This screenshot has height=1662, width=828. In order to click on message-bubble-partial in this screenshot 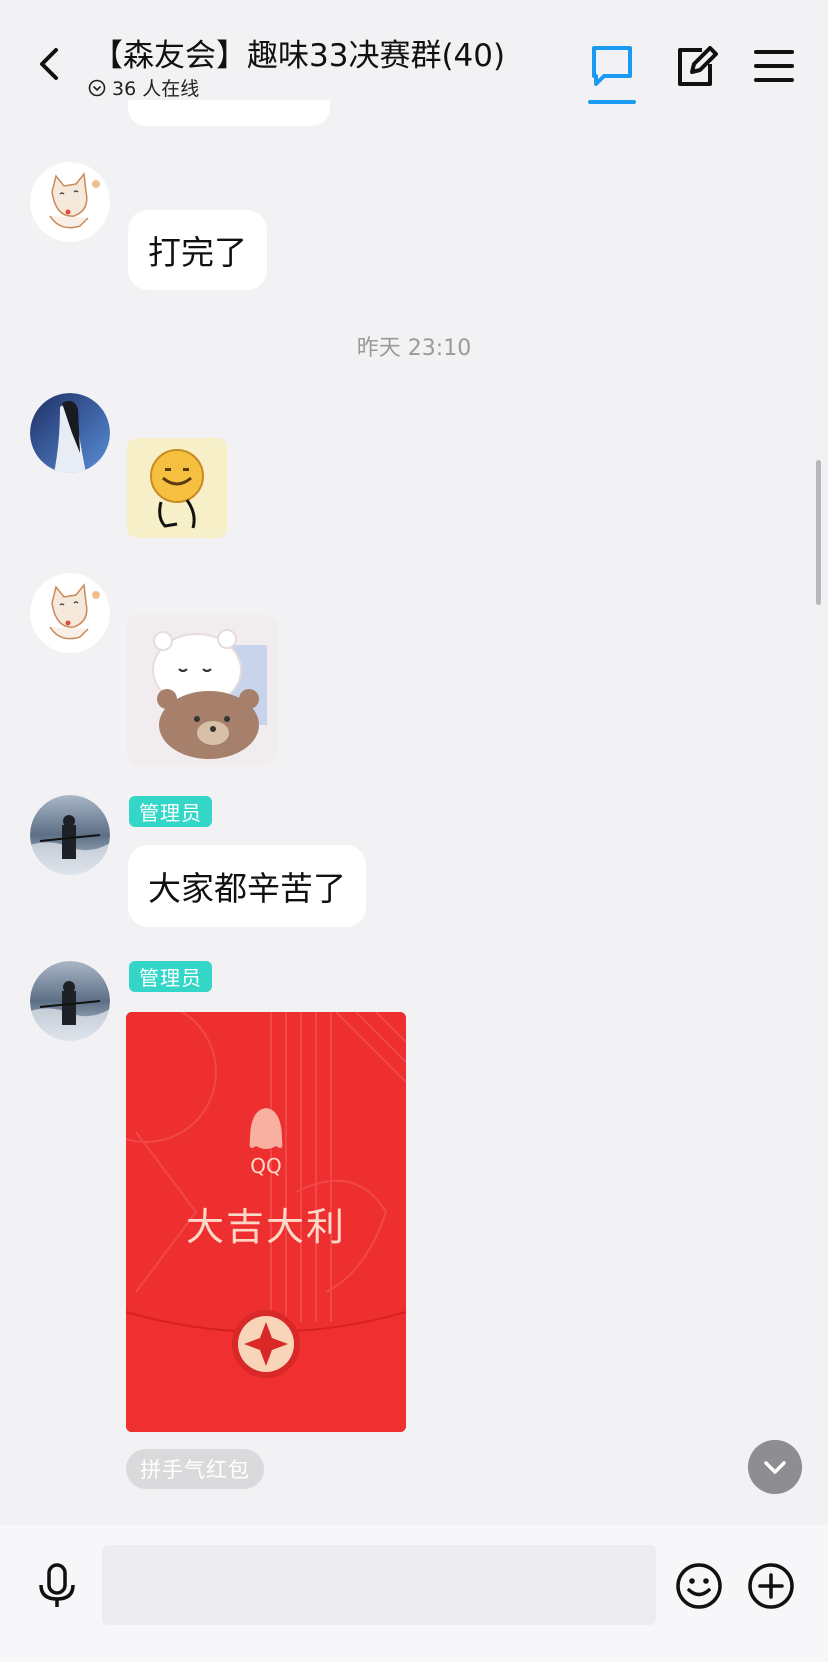, I will do `click(229, 113)`.